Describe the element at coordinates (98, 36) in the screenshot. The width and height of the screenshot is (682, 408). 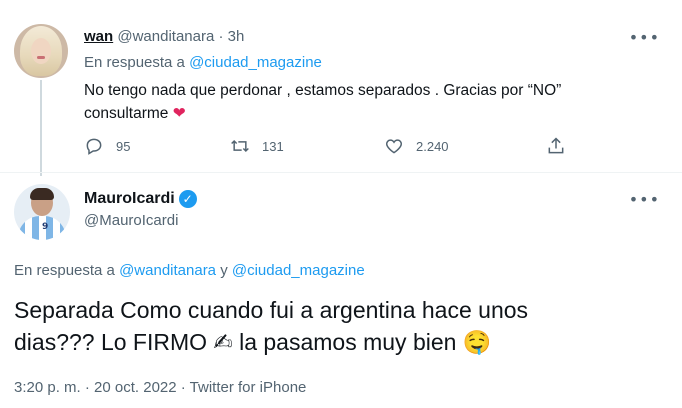
I see `user-name: wan` at that location.